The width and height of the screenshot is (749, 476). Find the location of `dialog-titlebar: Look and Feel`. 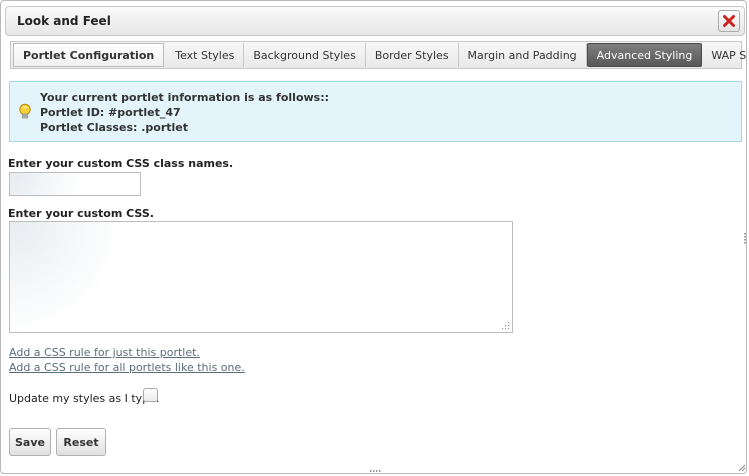

dialog-titlebar: Look and Feel is located at coordinates (375, 21).